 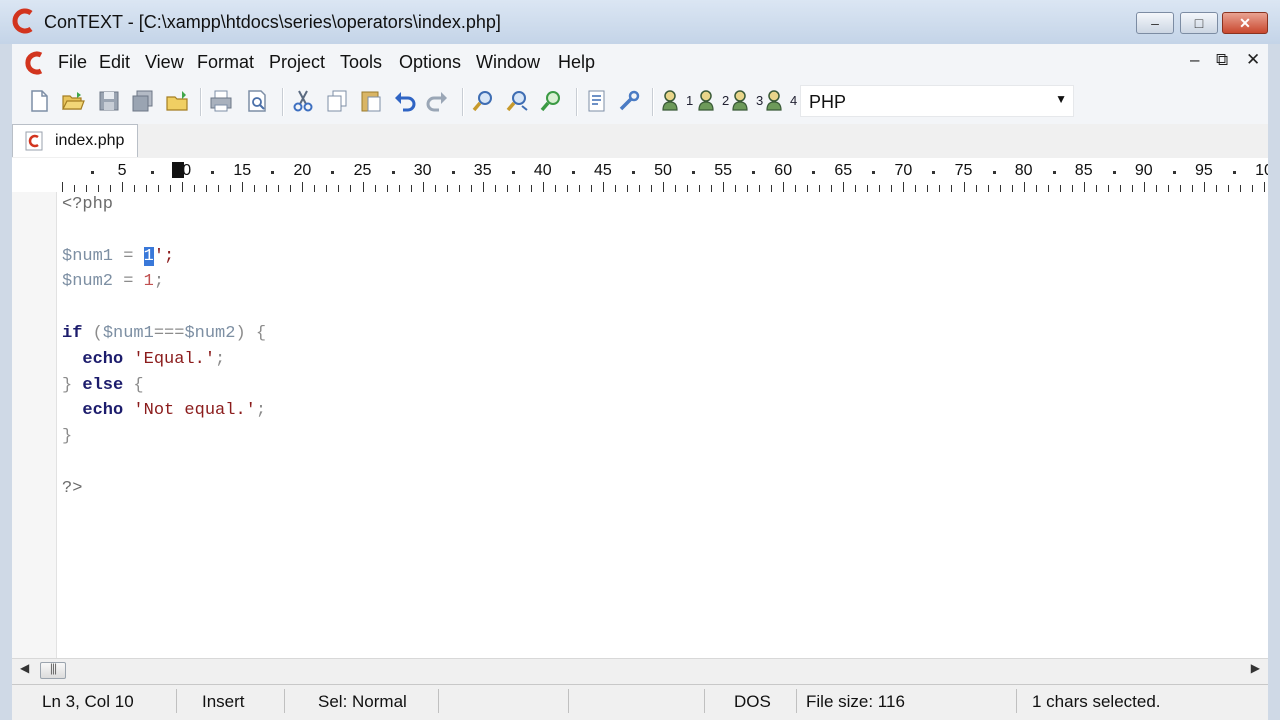 I want to click on ruler-label: 35, so click(x=482, y=170).